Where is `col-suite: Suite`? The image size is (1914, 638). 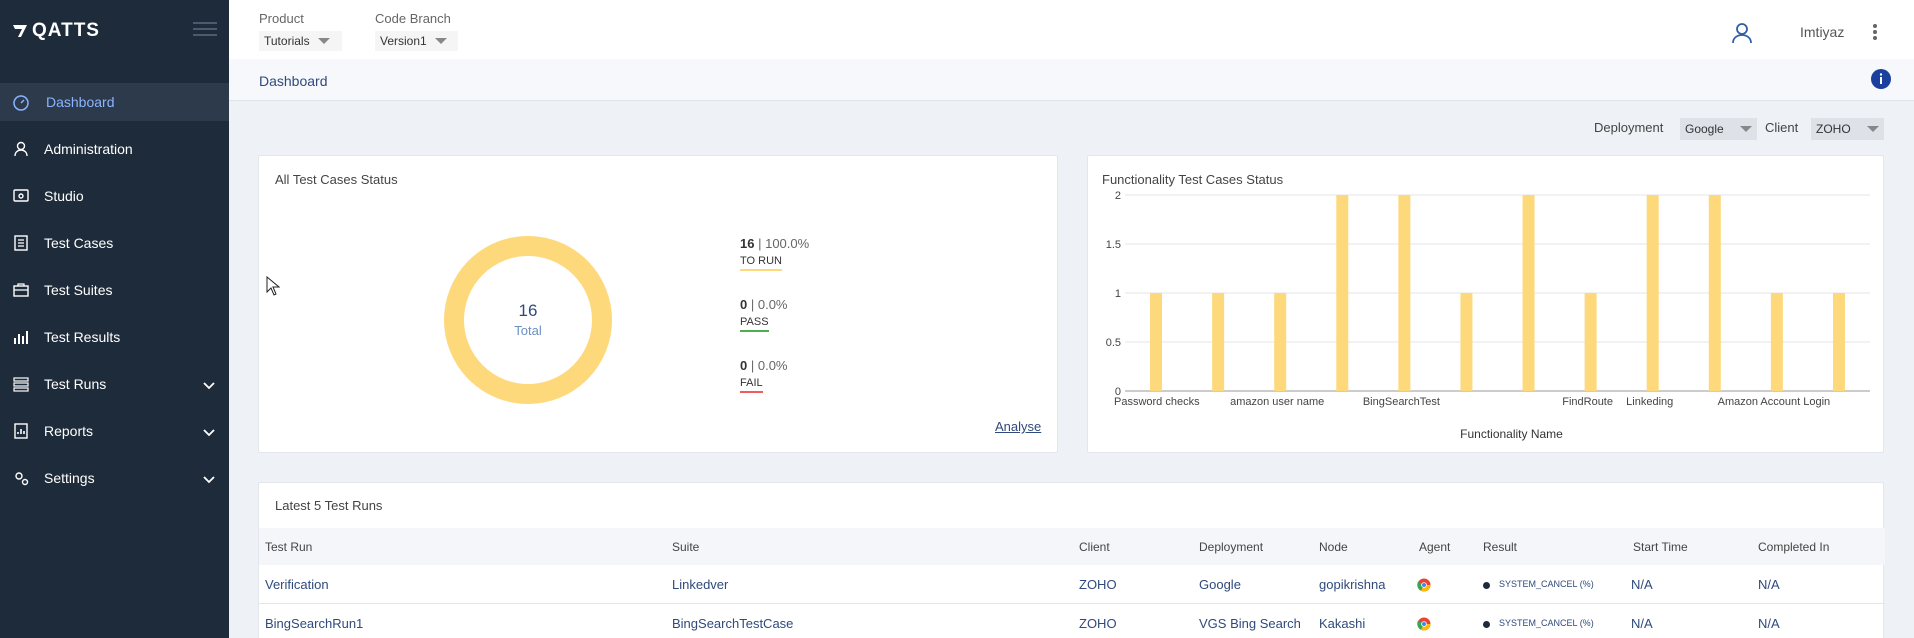
col-suite: Suite is located at coordinates (685, 547).